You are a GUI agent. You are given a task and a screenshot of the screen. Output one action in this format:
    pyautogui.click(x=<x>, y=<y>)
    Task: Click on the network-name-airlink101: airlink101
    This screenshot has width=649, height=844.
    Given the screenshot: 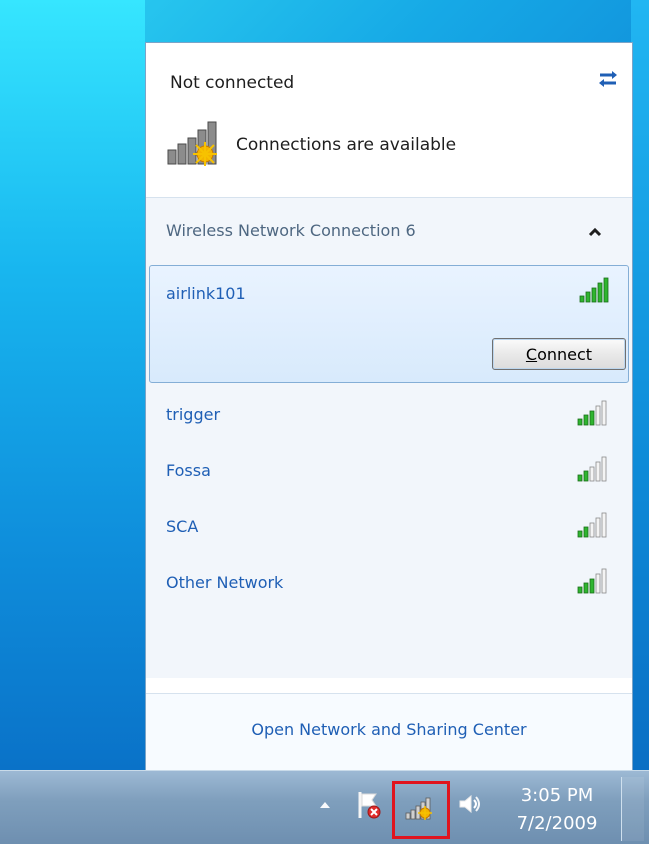 What is the action you would take?
    pyautogui.click(x=206, y=293)
    